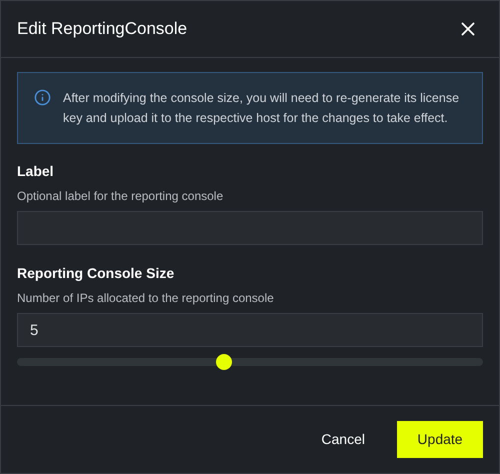 The width and height of the screenshot is (500, 474). Describe the element at coordinates (250, 228) in the screenshot. I see `label-input` at that location.